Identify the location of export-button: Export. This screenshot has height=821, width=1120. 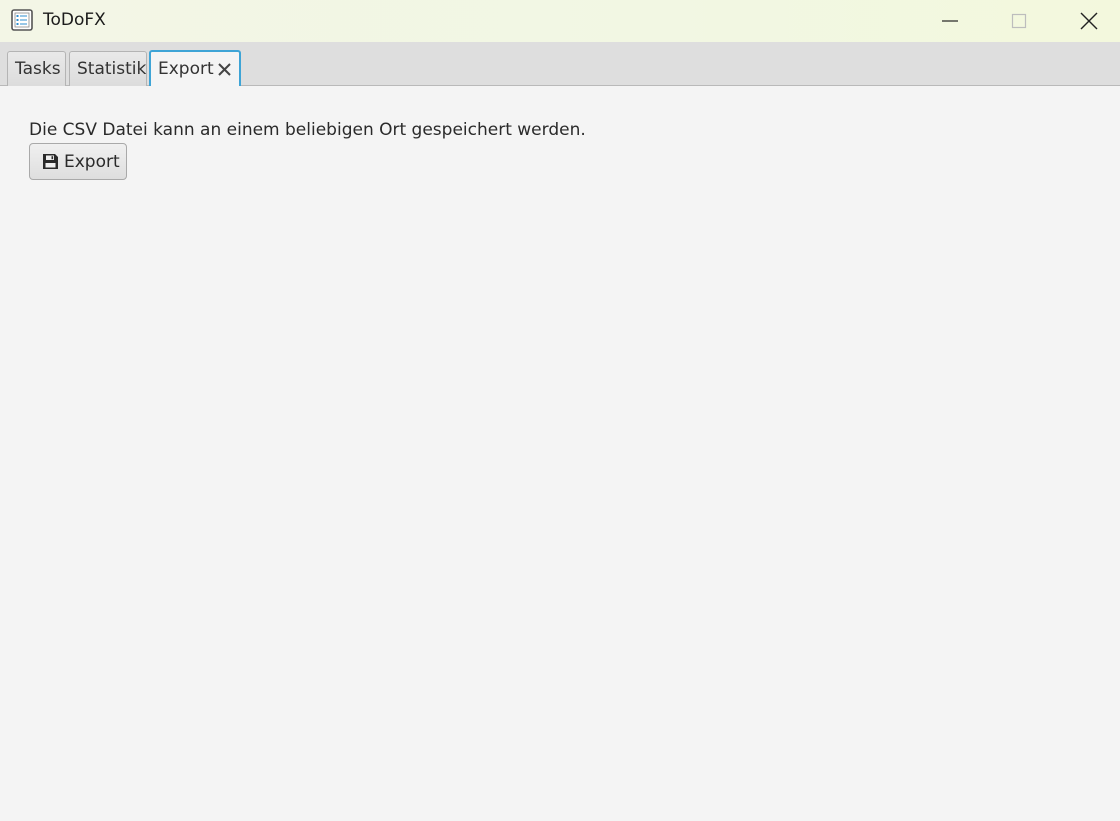
(78, 161).